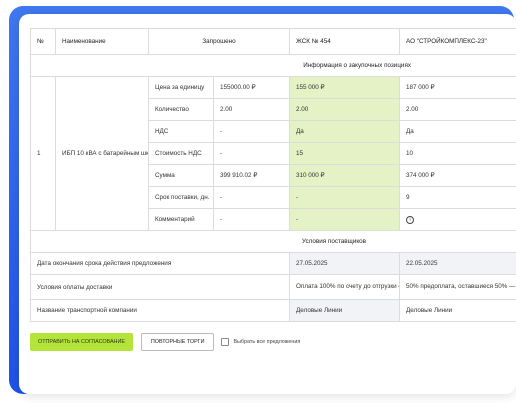  I want to click on section-row-positions: Информация о закупочных позициях, so click(272, 65).